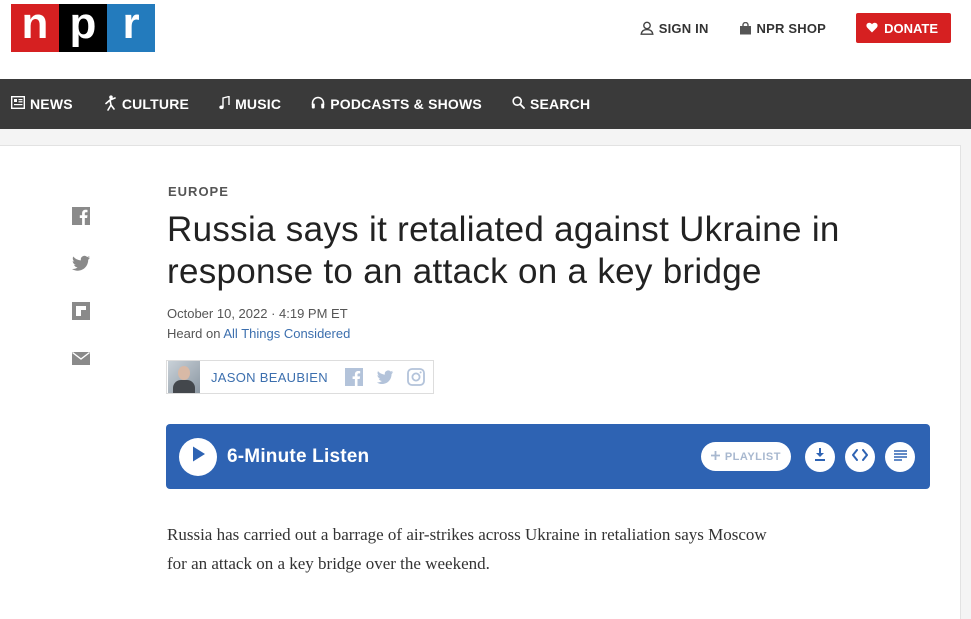  Describe the element at coordinates (258, 104) in the screenshot. I see `nav-label-music: MUSIC` at that location.